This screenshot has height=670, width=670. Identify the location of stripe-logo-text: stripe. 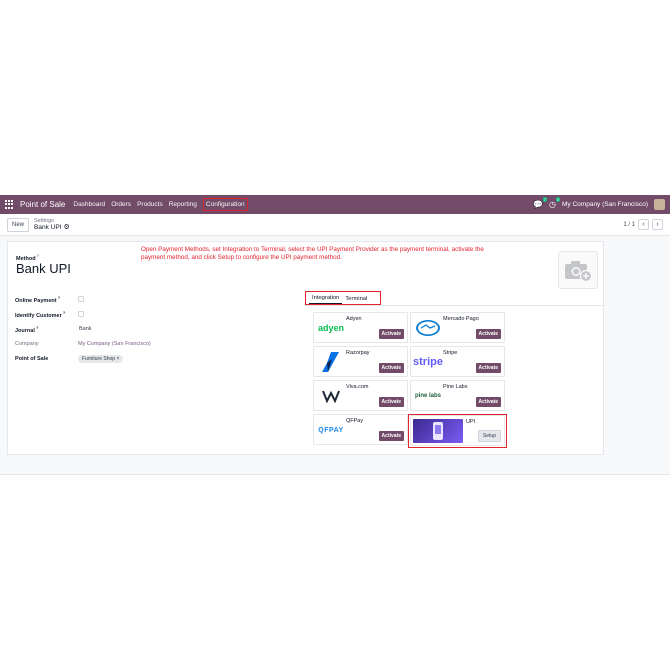
(428, 362).